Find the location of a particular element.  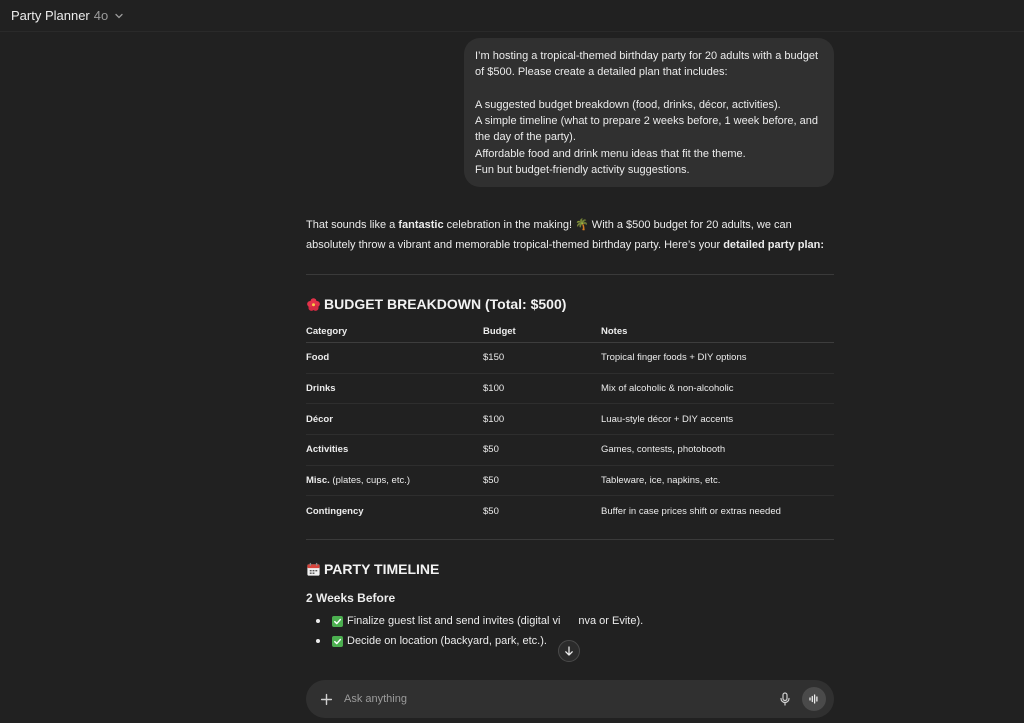

row-notes: Luau-style décor + DIY accents is located at coordinates (667, 419).